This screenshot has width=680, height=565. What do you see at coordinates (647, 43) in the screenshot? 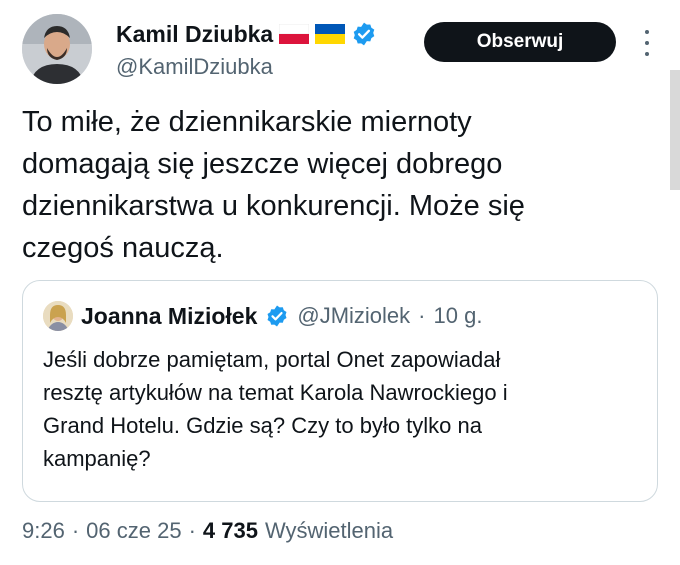
I see `more-vertical-icon` at bounding box center [647, 43].